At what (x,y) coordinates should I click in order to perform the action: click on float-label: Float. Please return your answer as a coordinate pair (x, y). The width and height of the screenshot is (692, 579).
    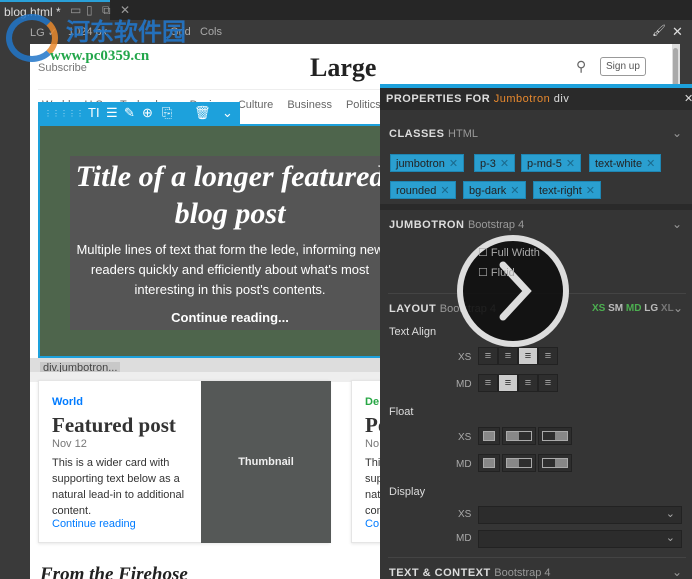
    Looking at the image, I should click on (401, 412).